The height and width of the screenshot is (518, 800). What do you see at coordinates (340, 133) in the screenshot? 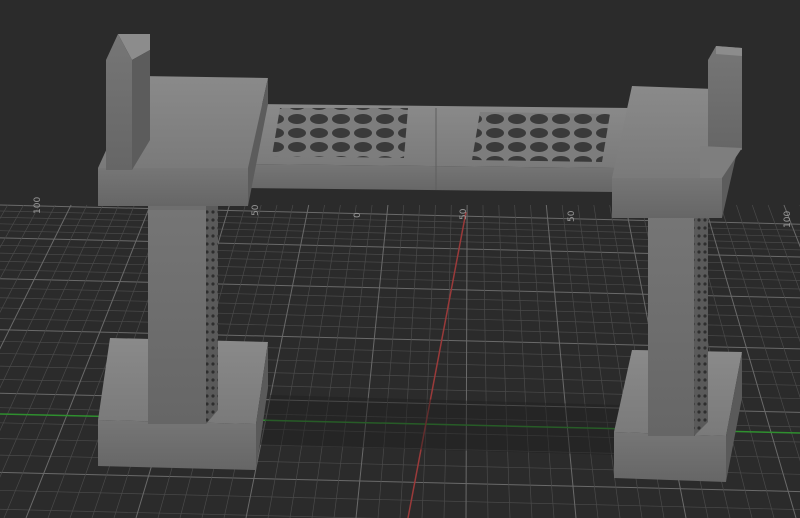
I see `left-mesh-panel` at bounding box center [340, 133].